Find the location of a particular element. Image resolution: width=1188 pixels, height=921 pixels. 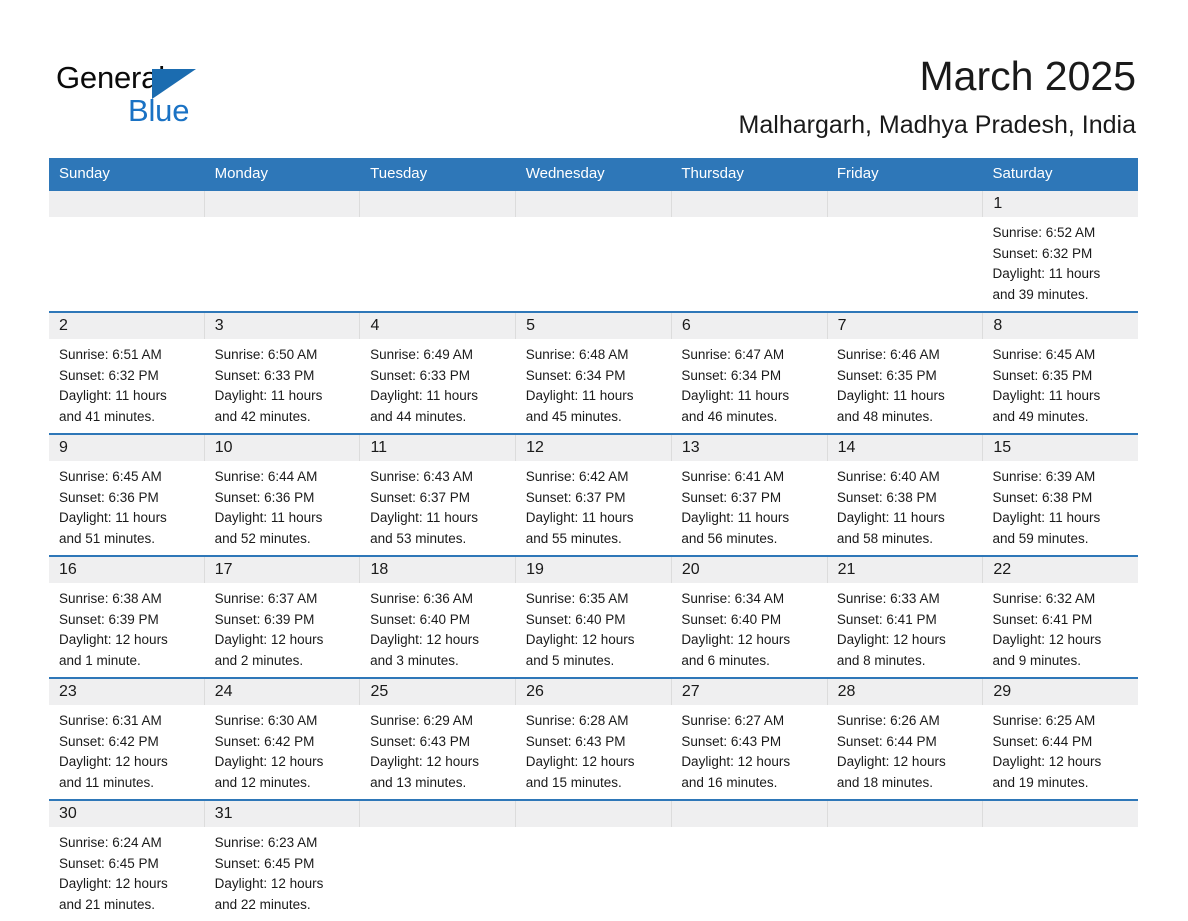

day-number: 4 is located at coordinates (438, 326).